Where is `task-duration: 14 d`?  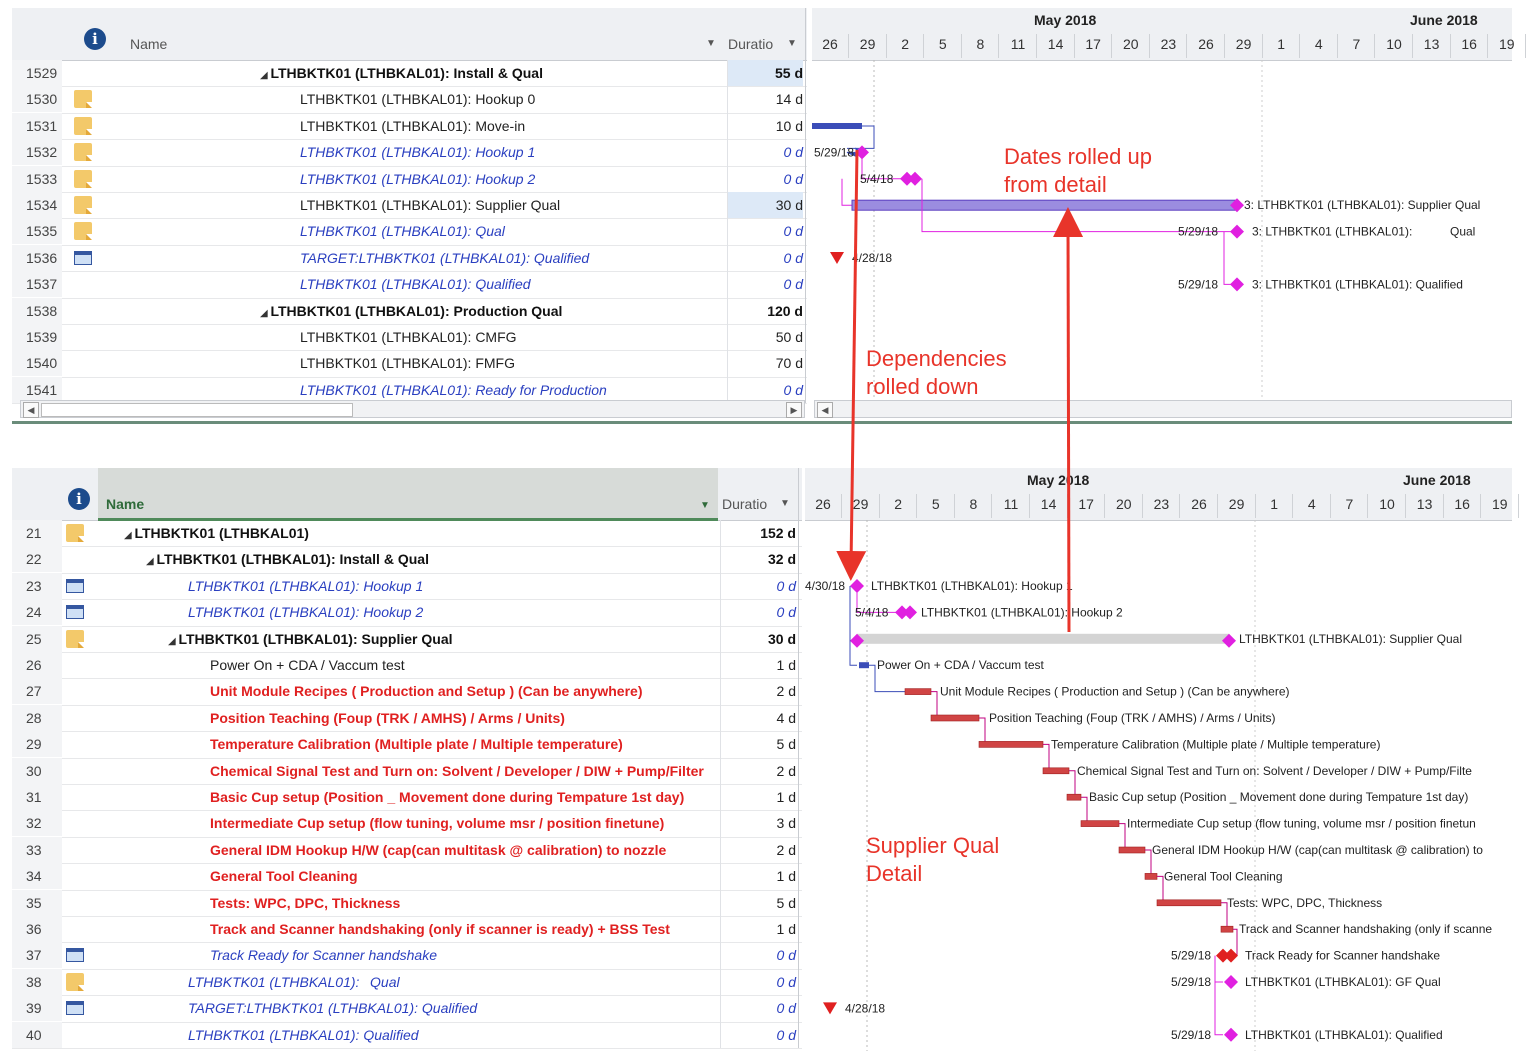 task-duration: 14 d is located at coordinates (765, 99).